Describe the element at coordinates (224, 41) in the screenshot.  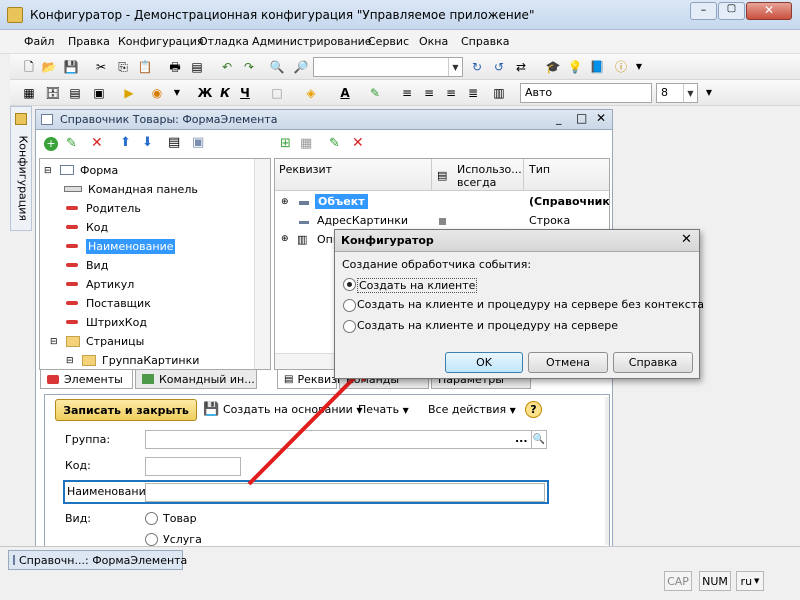
I see `menu-debug: Отладка` at that location.